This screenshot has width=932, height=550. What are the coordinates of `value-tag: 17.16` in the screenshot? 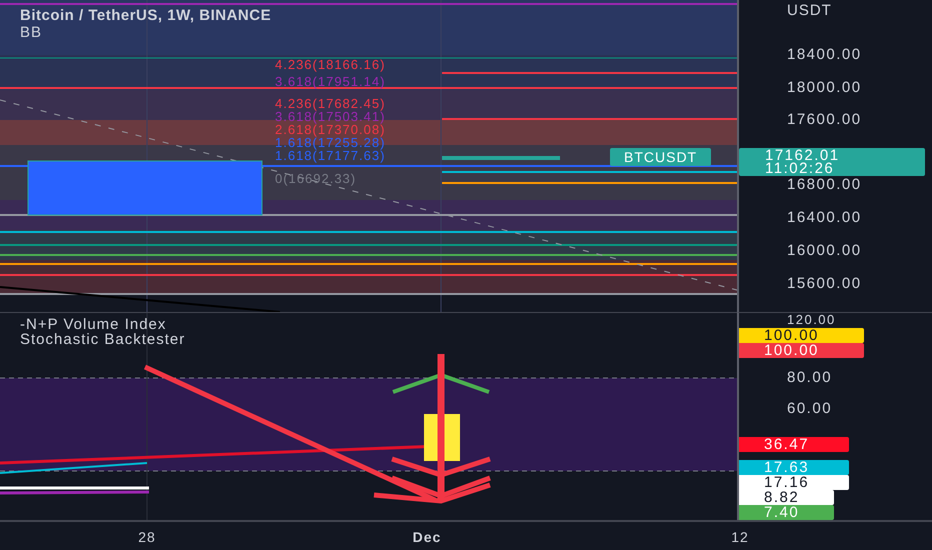 It's located at (794, 482).